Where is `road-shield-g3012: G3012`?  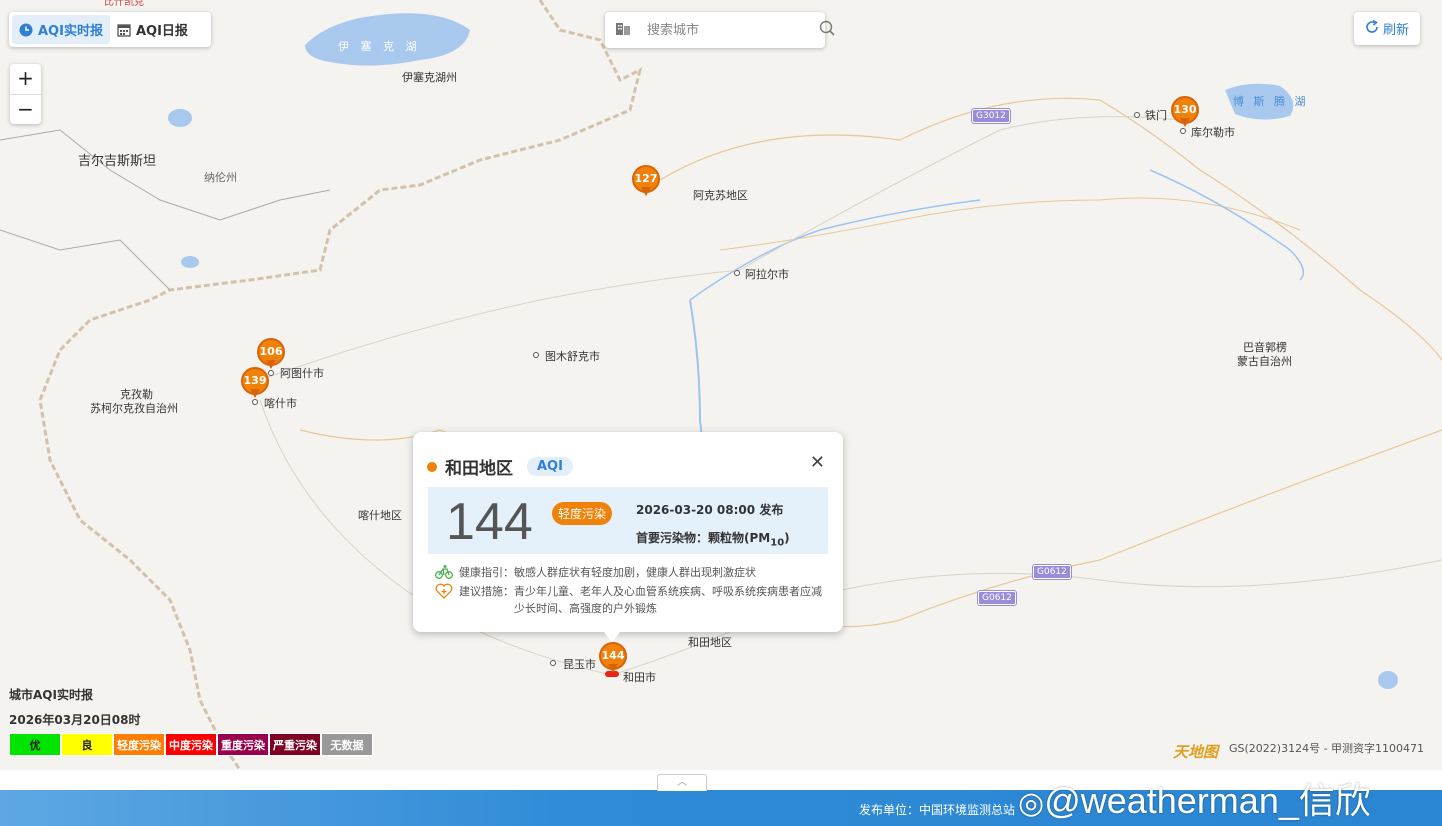
road-shield-g3012: G3012 is located at coordinates (991, 116).